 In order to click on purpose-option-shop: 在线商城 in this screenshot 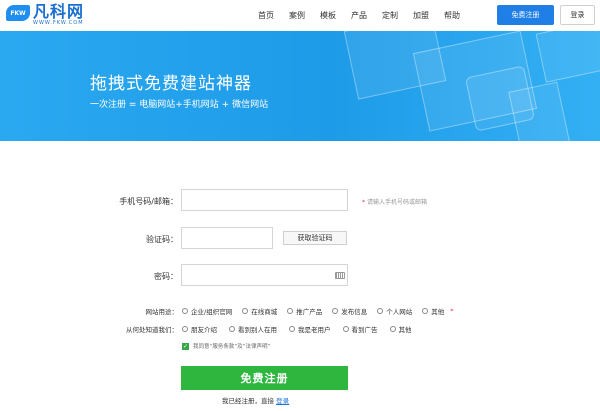, I will do `click(259, 311)`.